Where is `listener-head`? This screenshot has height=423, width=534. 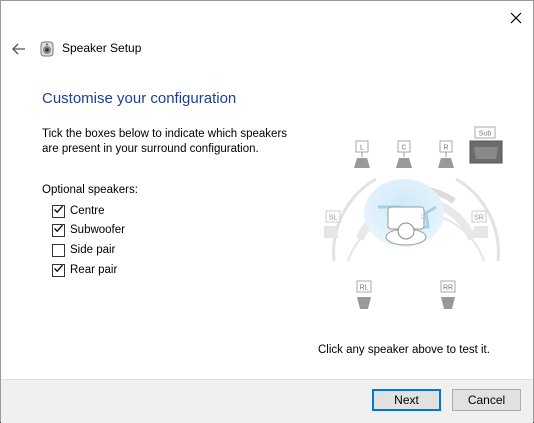 listener-head is located at coordinates (406, 231).